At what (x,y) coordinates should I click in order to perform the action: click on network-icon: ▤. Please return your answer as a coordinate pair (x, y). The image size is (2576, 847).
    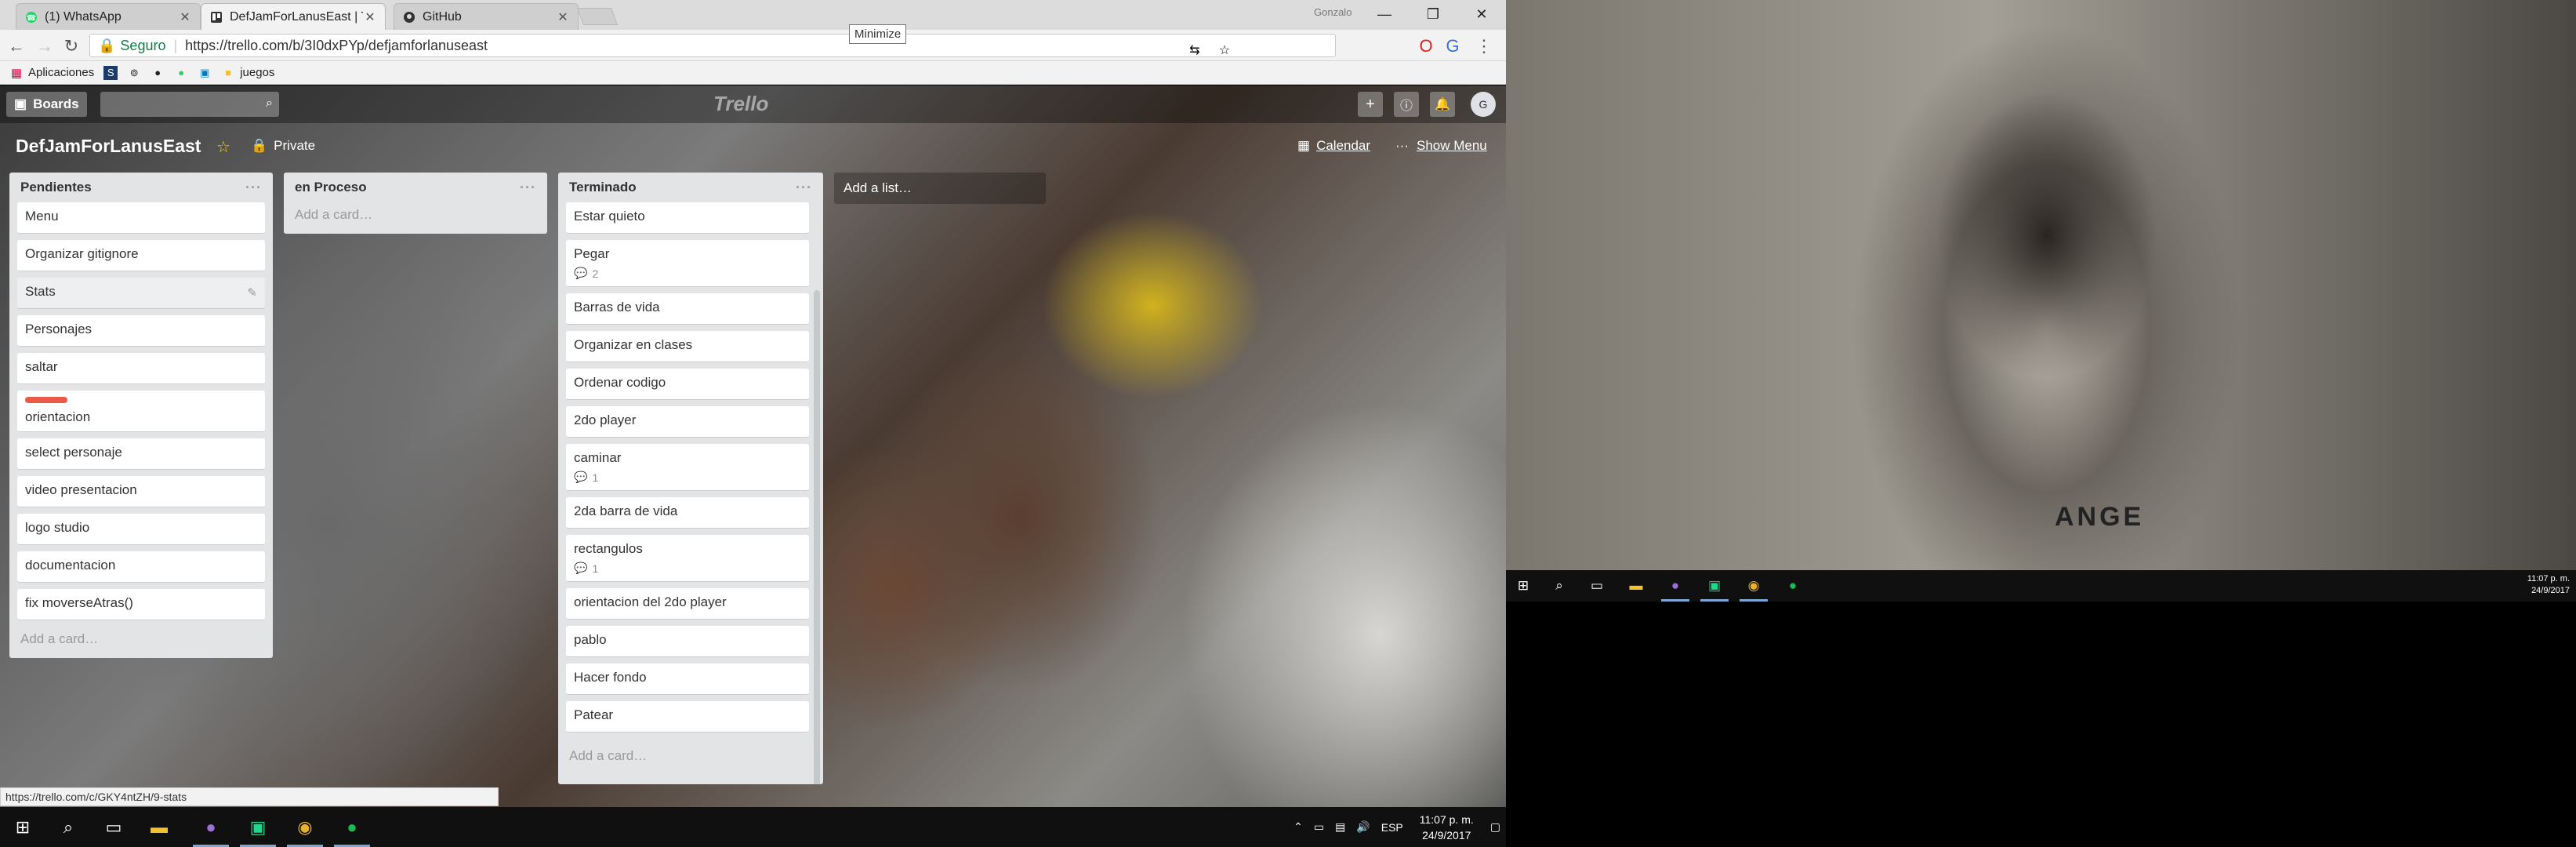
    Looking at the image, I should click on (1340, 827).